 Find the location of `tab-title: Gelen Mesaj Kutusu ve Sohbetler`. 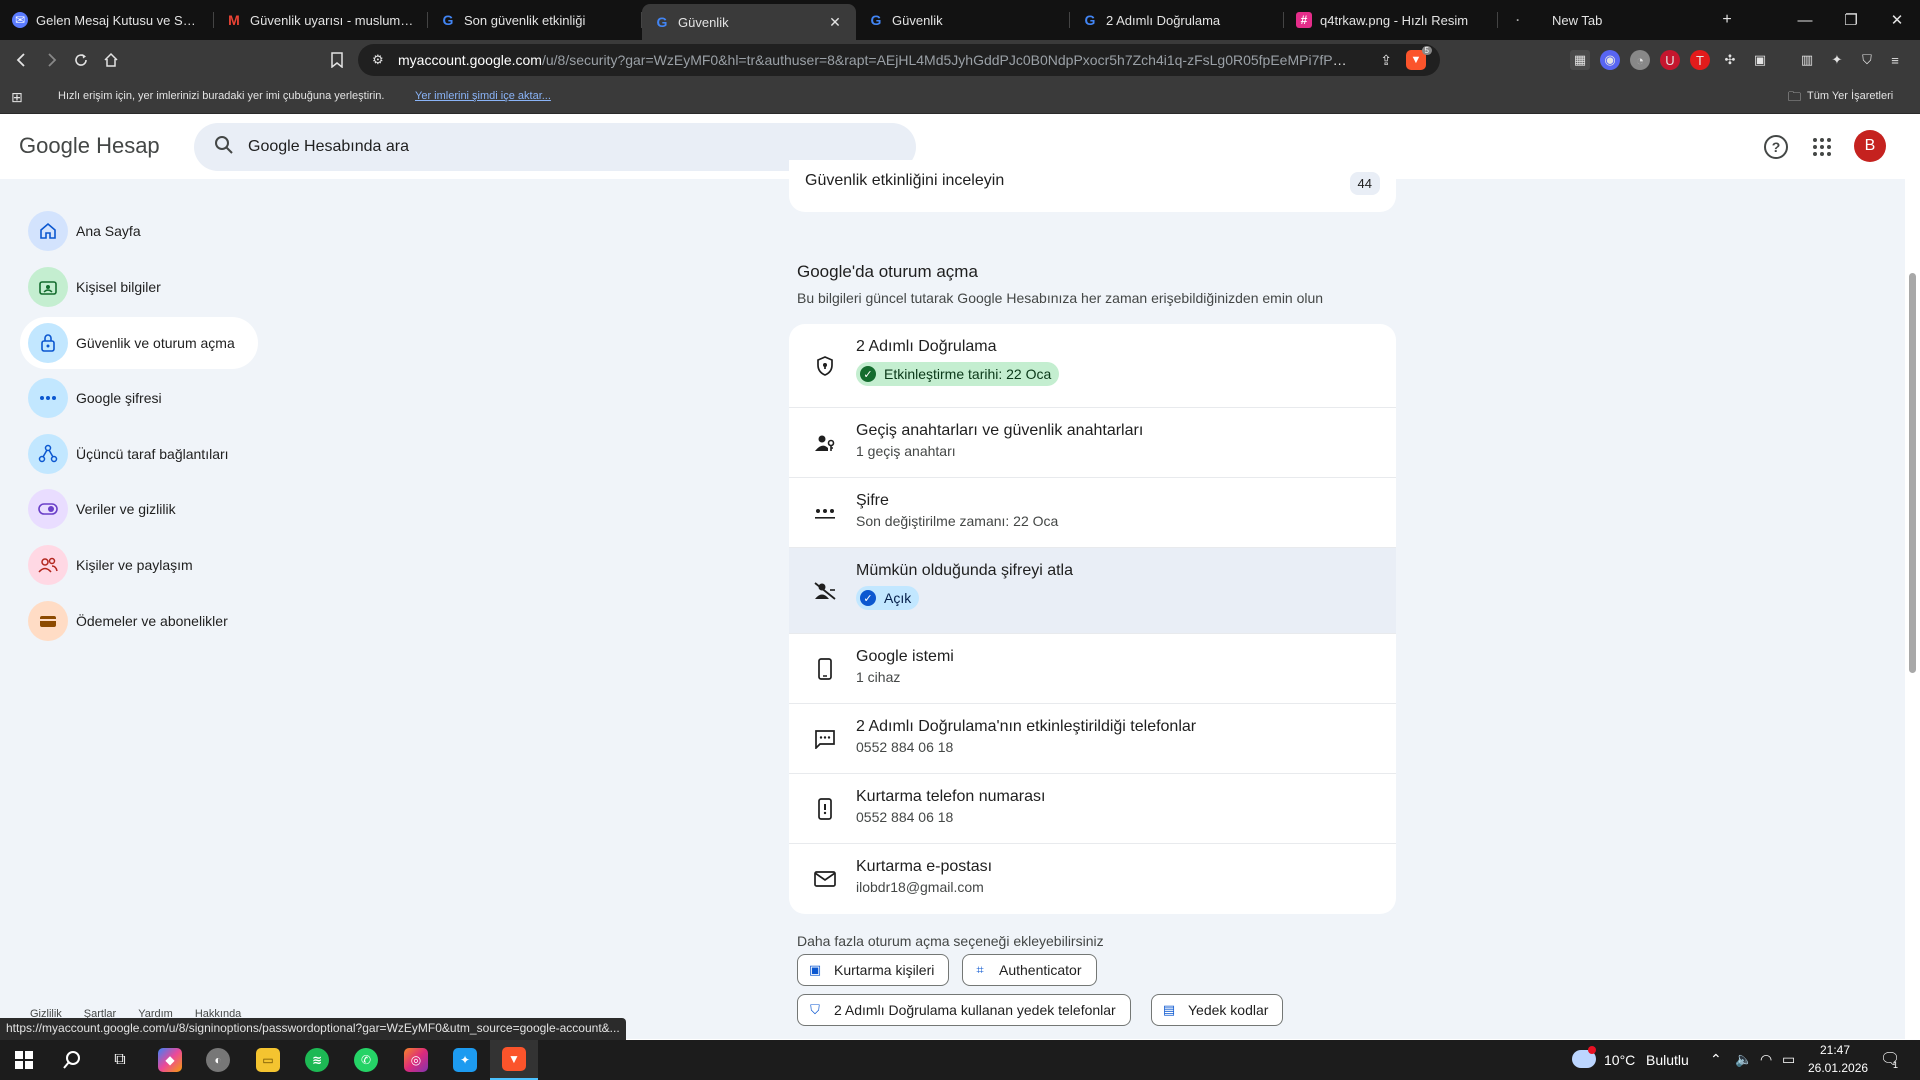

tab-title: Gelen Mesaj Kutusu ve Sohbetler is located at coordinates (119, 20).